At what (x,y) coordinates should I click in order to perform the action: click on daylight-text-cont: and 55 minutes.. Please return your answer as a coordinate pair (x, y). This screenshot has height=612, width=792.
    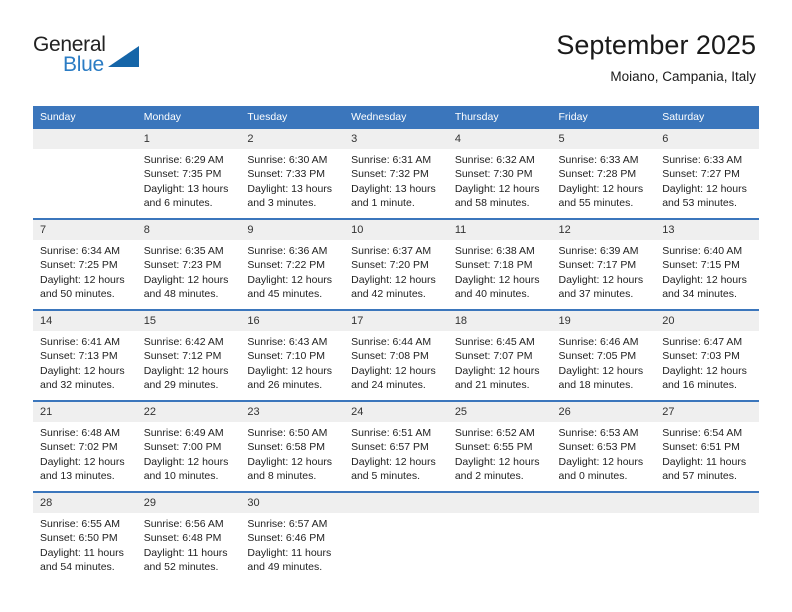
    Looking at the image, I should click on (596, 202).